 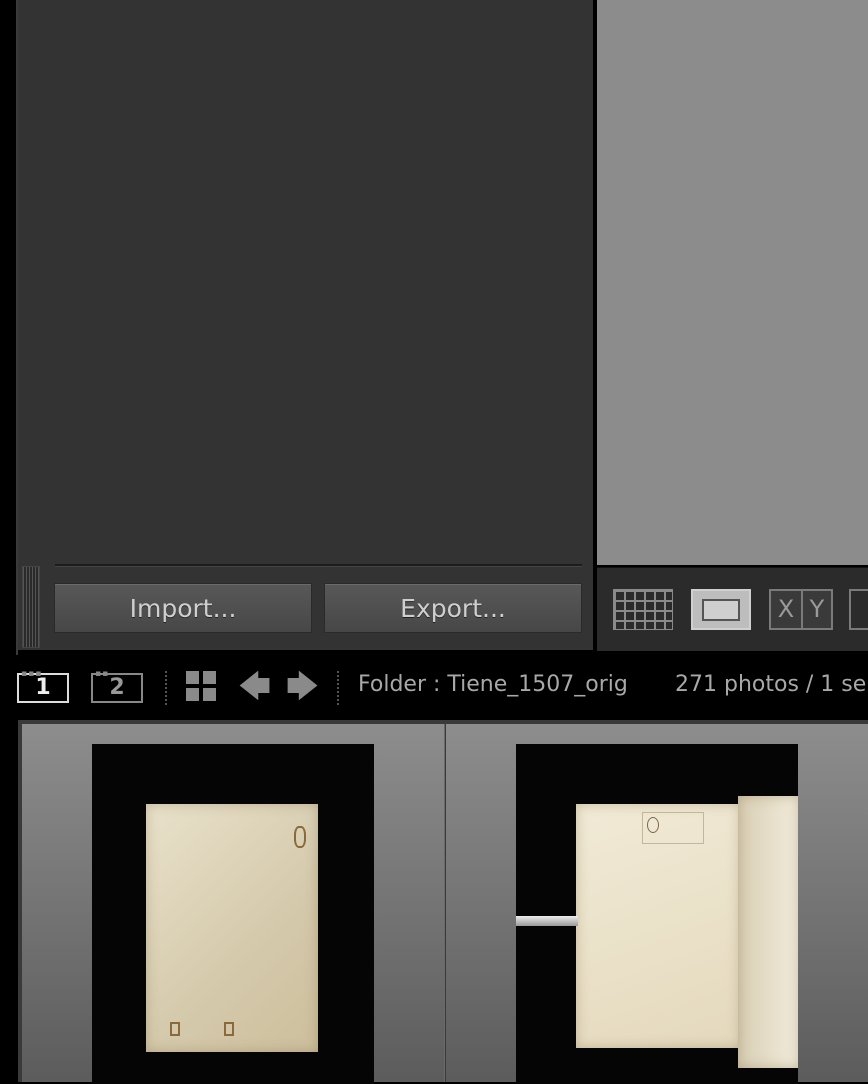 What do you see at coordinates (771, 684) in the screenshot?
I see `photo-count: 271 photos / 1 sel` at bounding box center [771, 684].